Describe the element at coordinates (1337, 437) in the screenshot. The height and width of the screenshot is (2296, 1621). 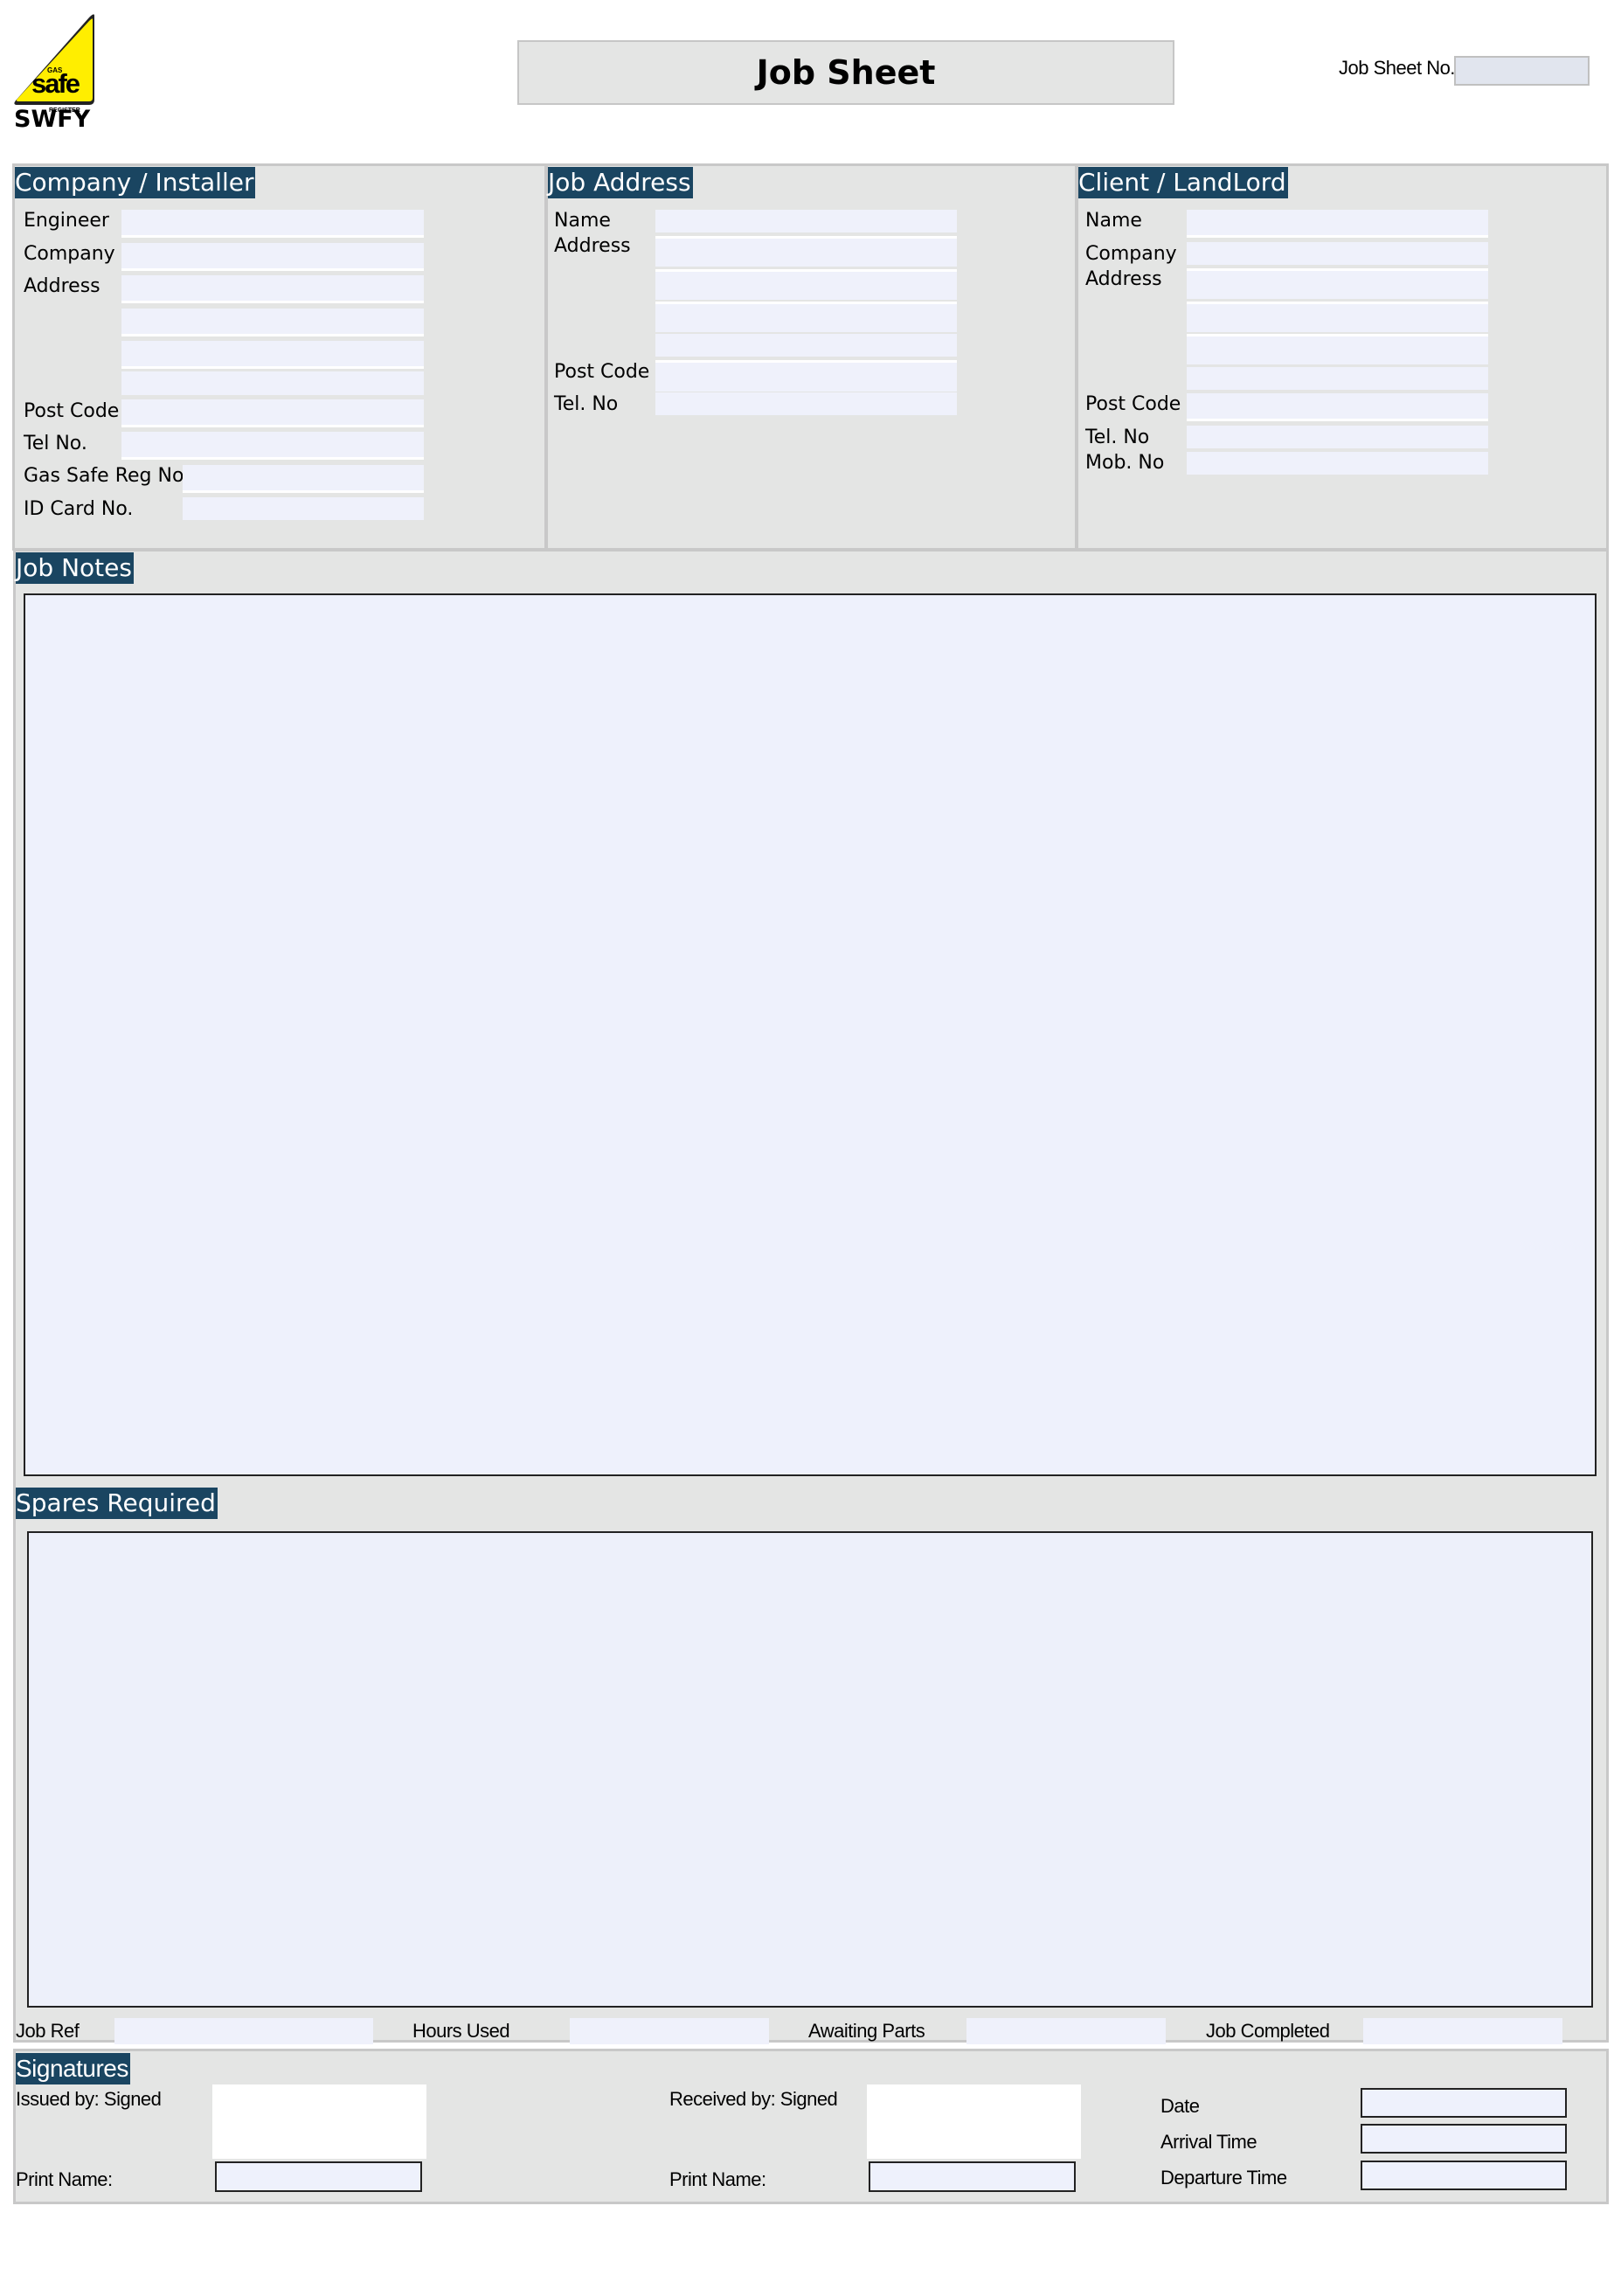
I see `client-tel-no-field` at that location.